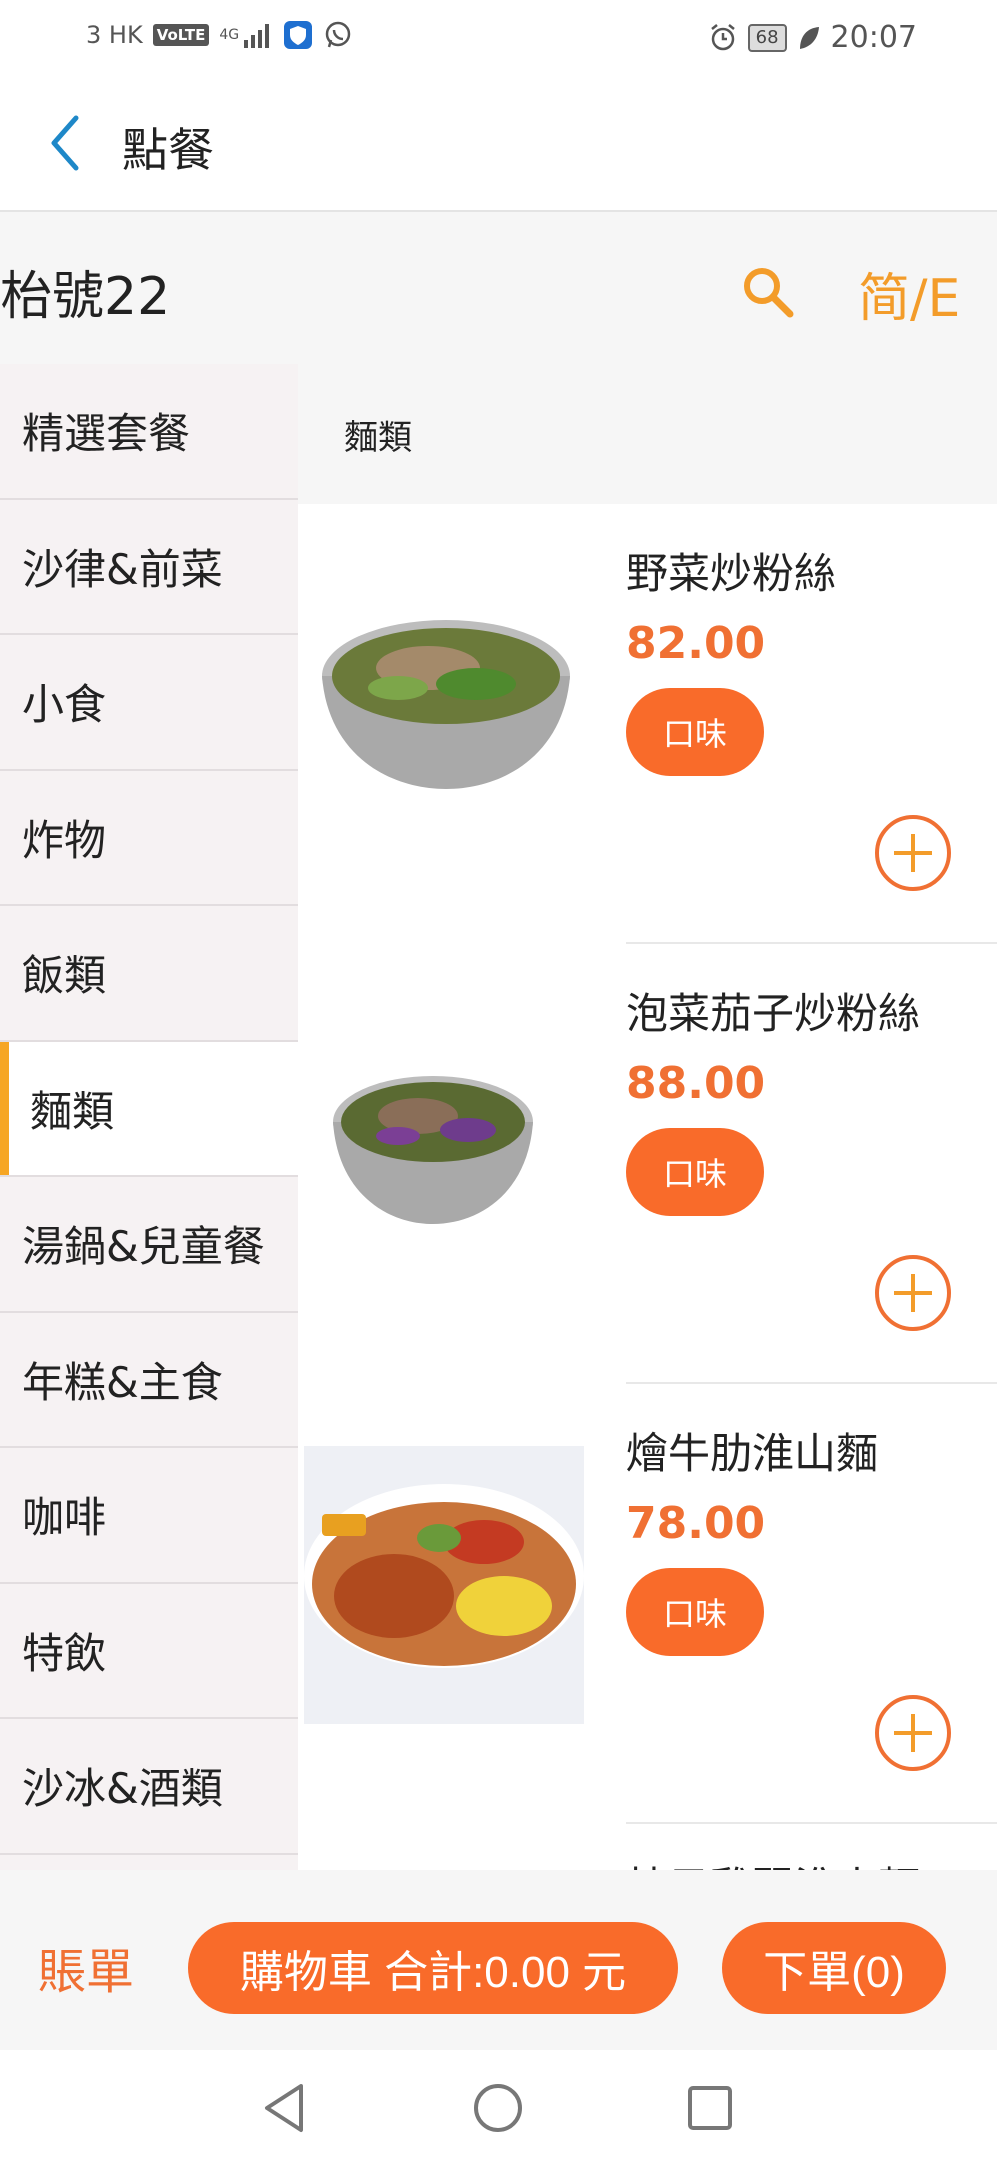  Describe the element at coordinates (86, 1967) in the screenshot. I see `bill-button: 賬單` at that location.